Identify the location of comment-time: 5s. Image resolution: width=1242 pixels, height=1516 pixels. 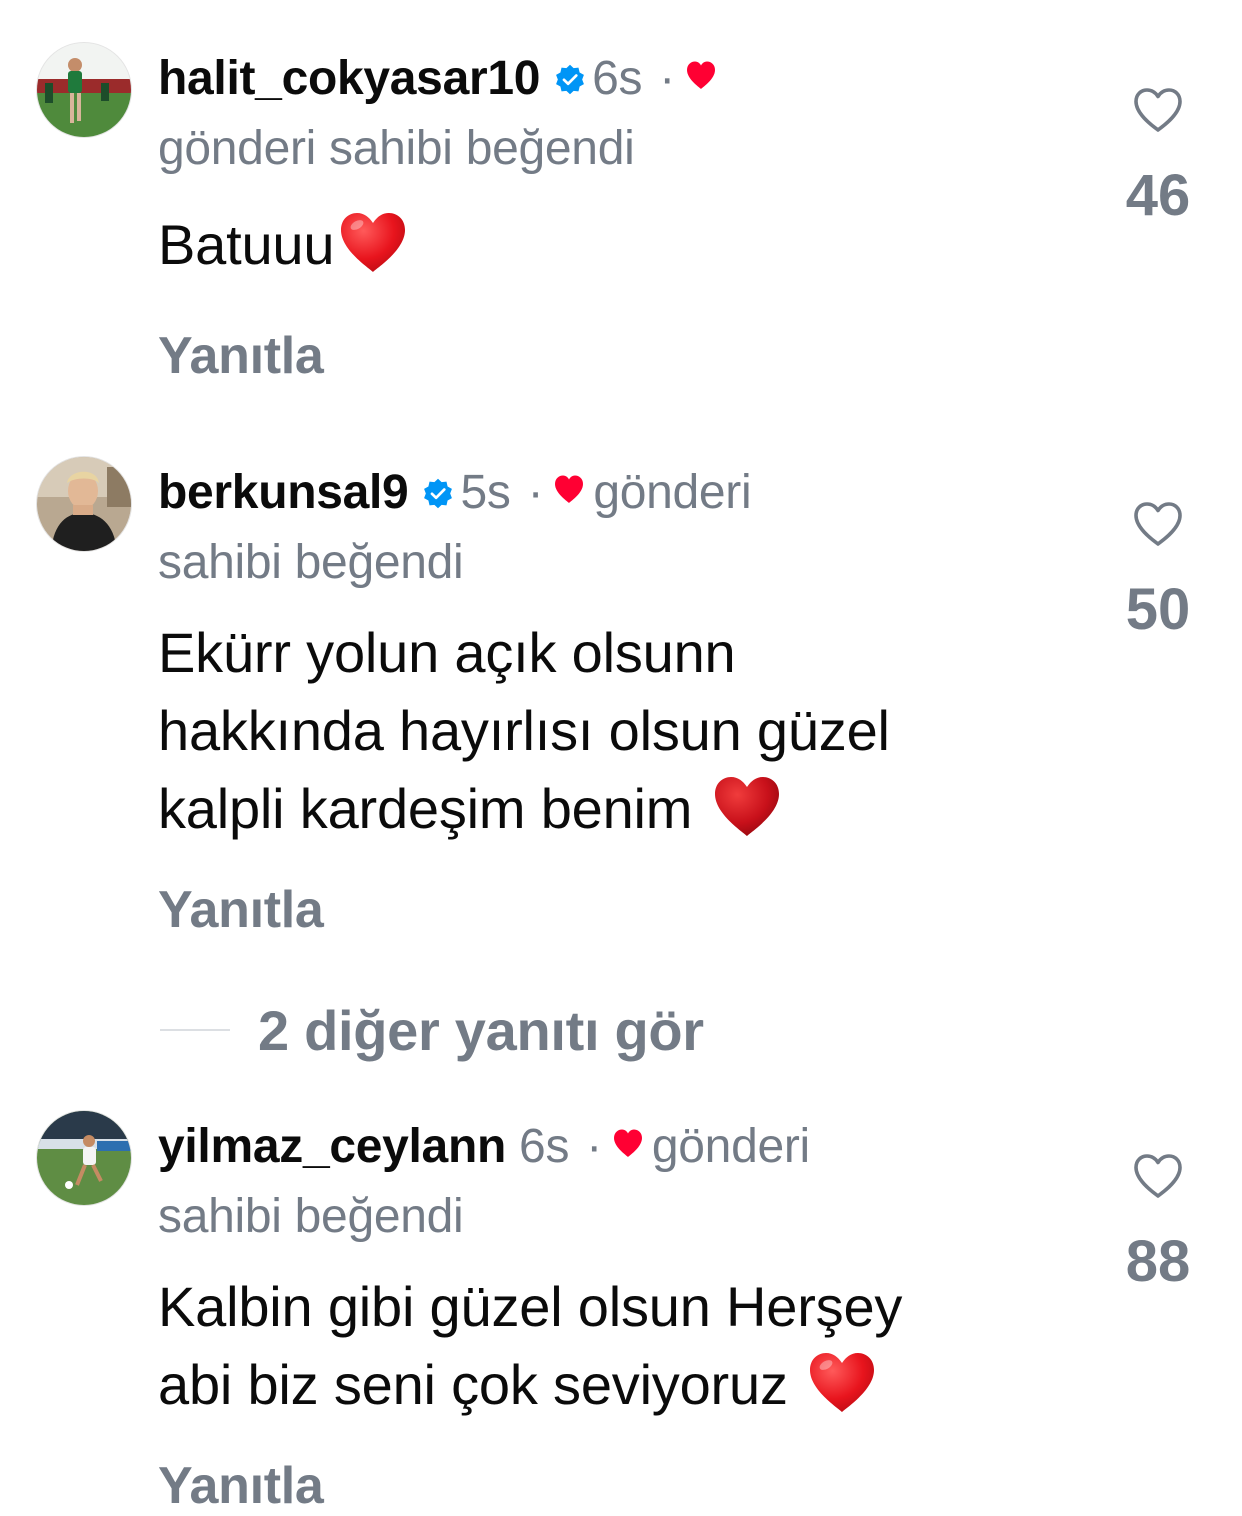
(485, 492).